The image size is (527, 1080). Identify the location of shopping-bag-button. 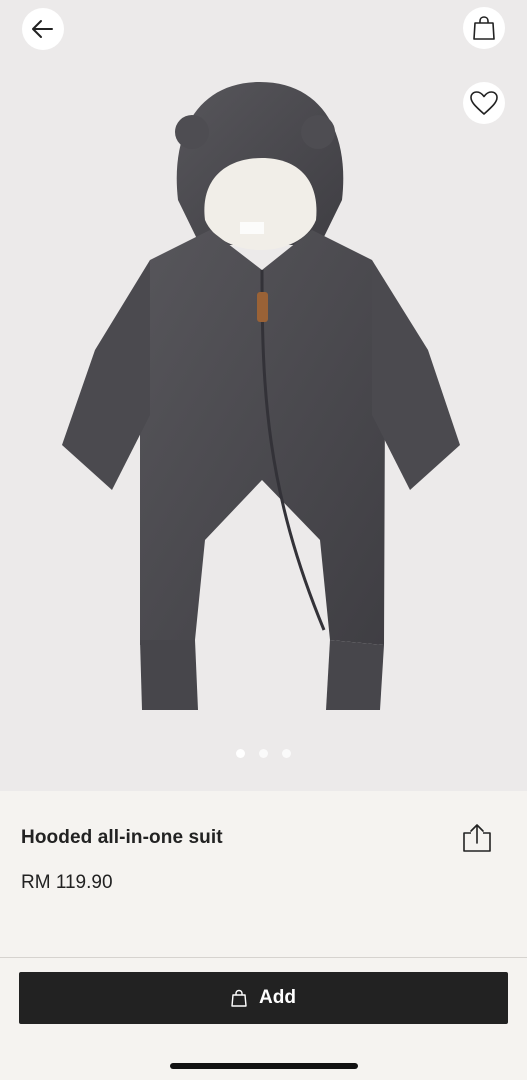
(484, 28).